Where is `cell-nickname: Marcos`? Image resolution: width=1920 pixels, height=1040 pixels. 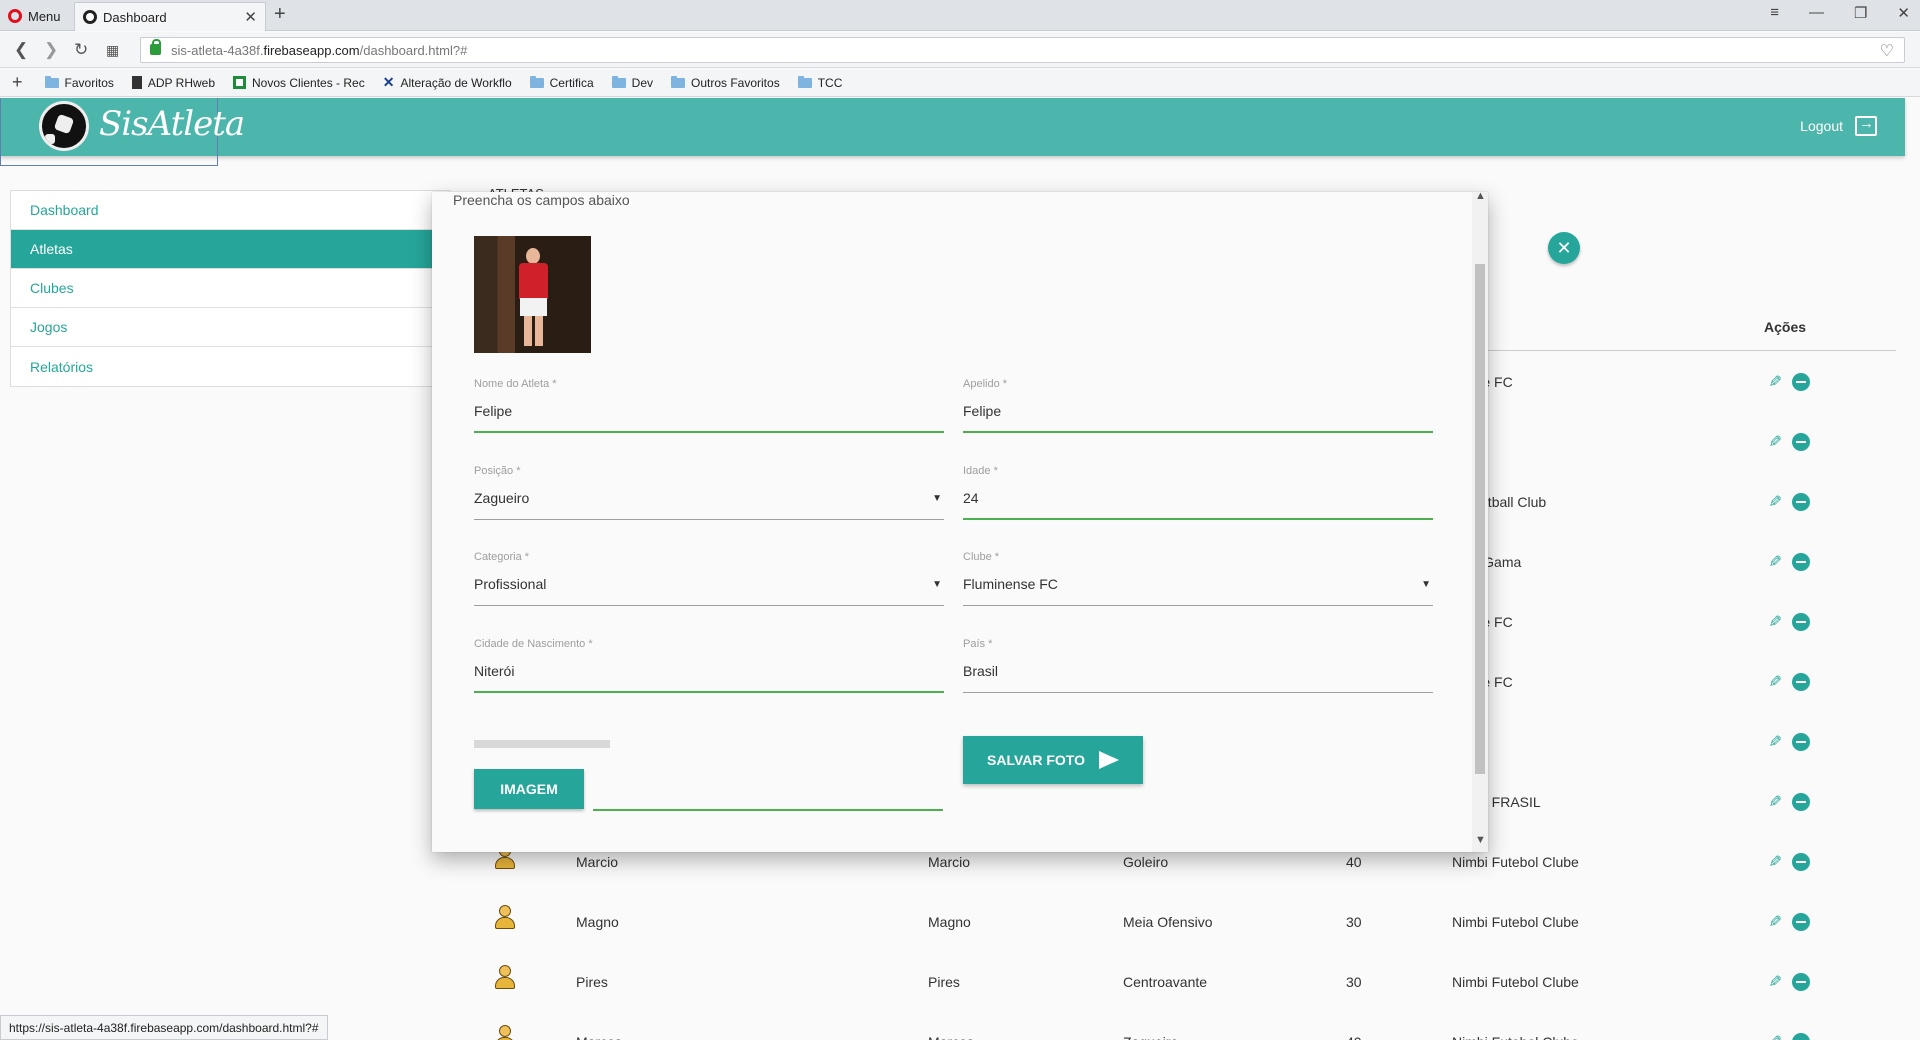 cell-nickname: Marcos is located at coordinates (951, 1037).